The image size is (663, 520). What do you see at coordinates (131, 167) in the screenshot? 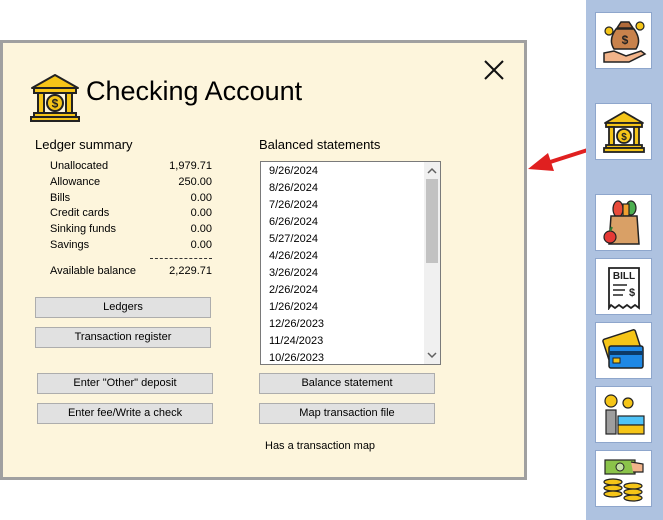
I see `ledger-row: Unallocated 1,979.71` at bounding box center [131, 167].